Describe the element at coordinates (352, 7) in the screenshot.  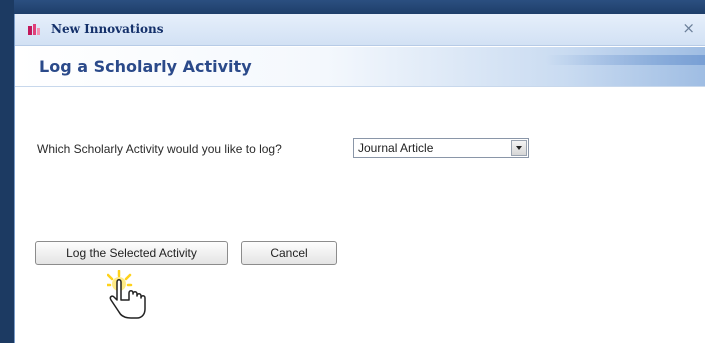
I see `background-top-edge` at that location.